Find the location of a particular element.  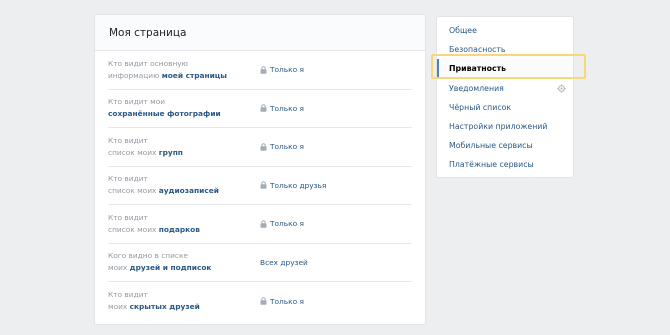

menu-item-privacy: Приватность is located at coordinates (505, 69).